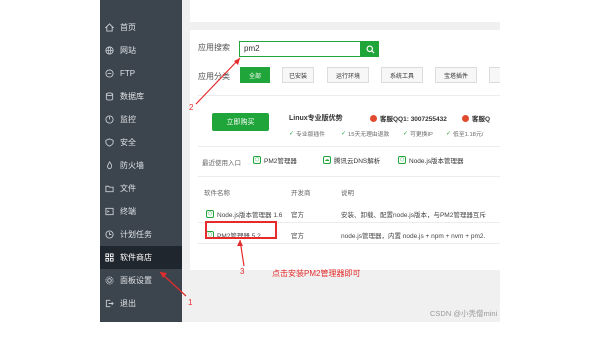 This screenshot has height=340, width=600. I want to click on column-header-desc: 说明, so click(347, 193).